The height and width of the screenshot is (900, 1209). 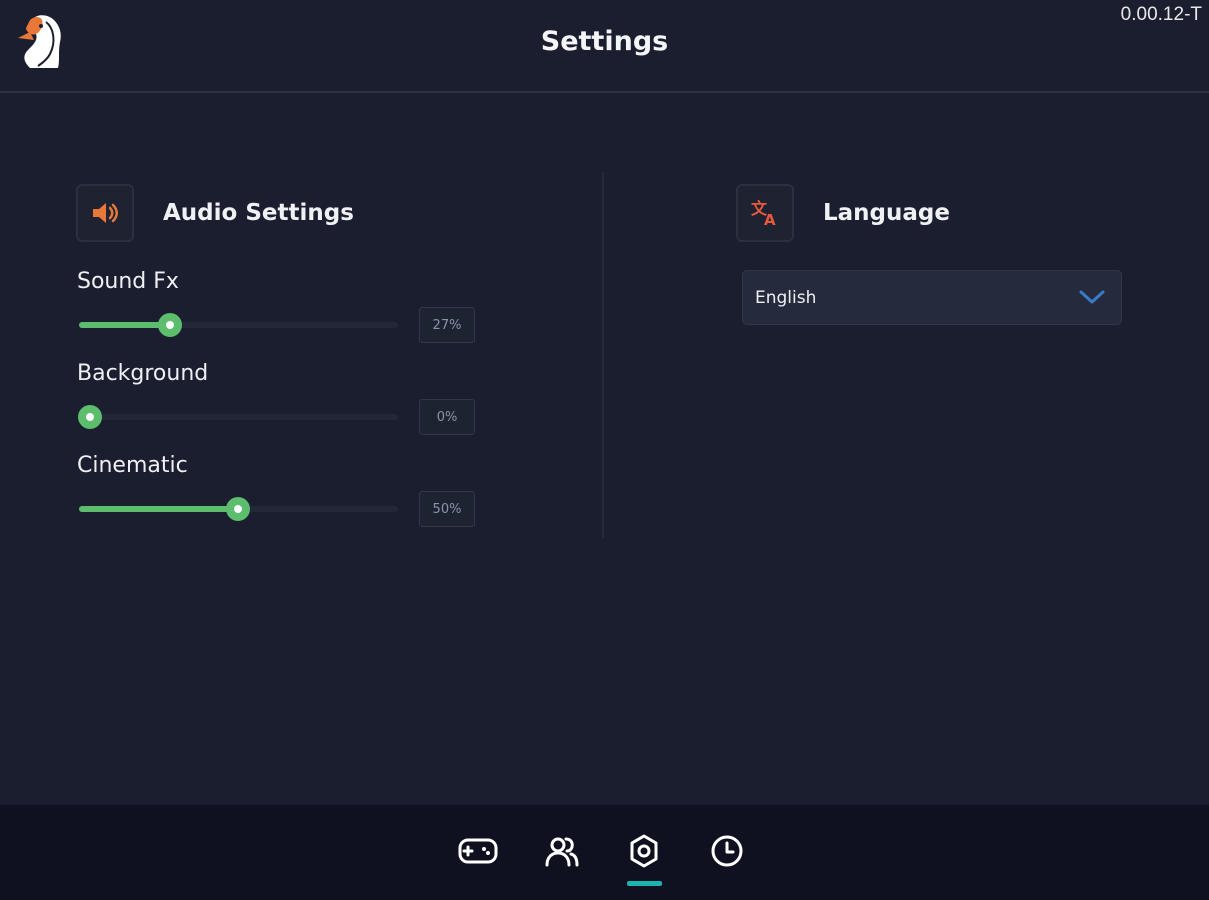 What do you see at coordinates (770, 219) in the screenshot?
I see `svg-text: A` at bounding box center [770, 219].